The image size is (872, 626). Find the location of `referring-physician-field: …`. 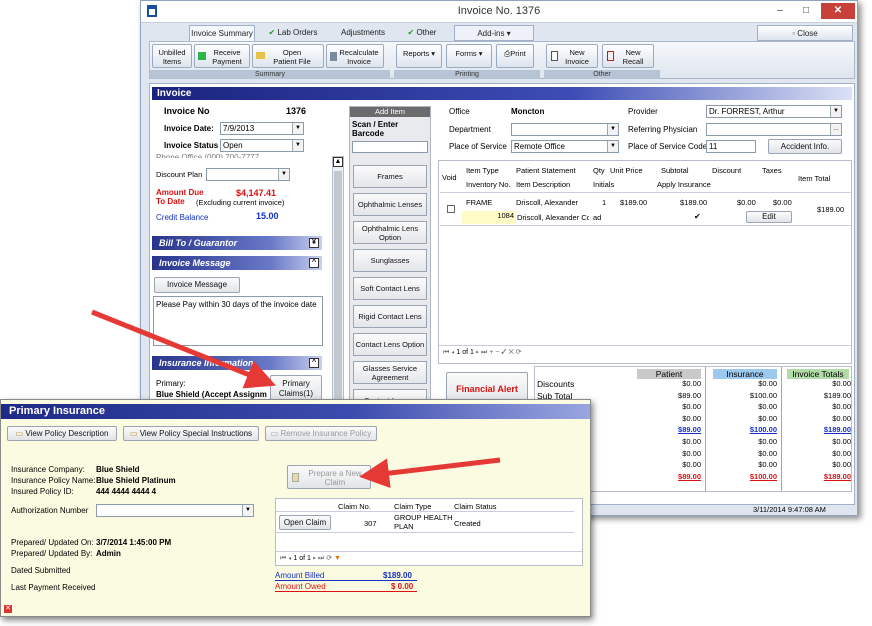

referring-physician-field: … is located at coordinates (774, 129).